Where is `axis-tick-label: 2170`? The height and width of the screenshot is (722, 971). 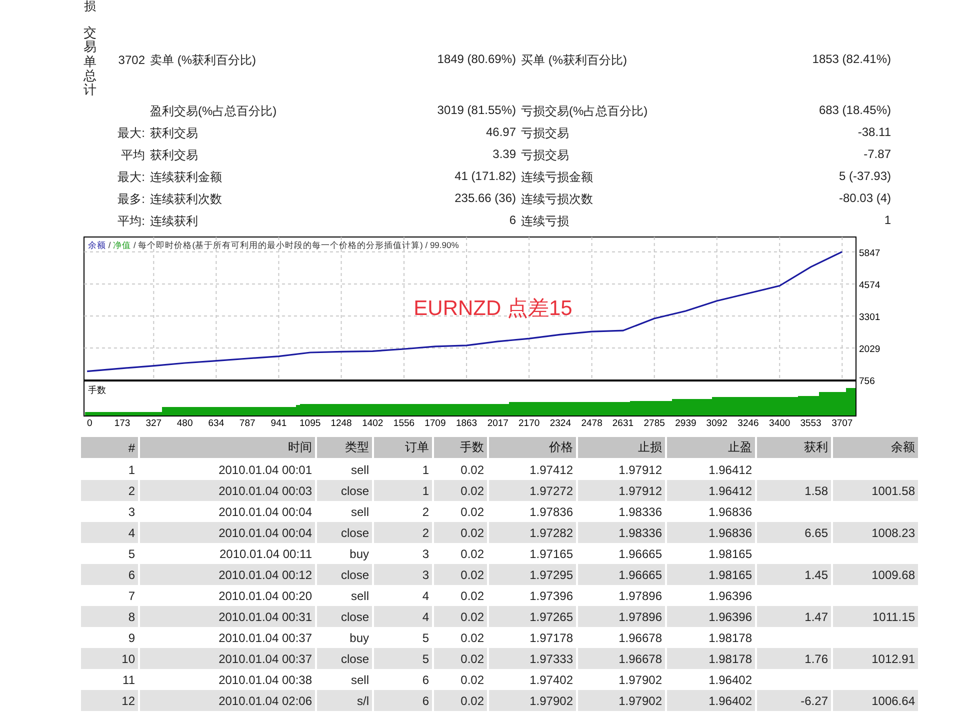
axis-tick-label: 2170 is located at coordinates (529, 423).